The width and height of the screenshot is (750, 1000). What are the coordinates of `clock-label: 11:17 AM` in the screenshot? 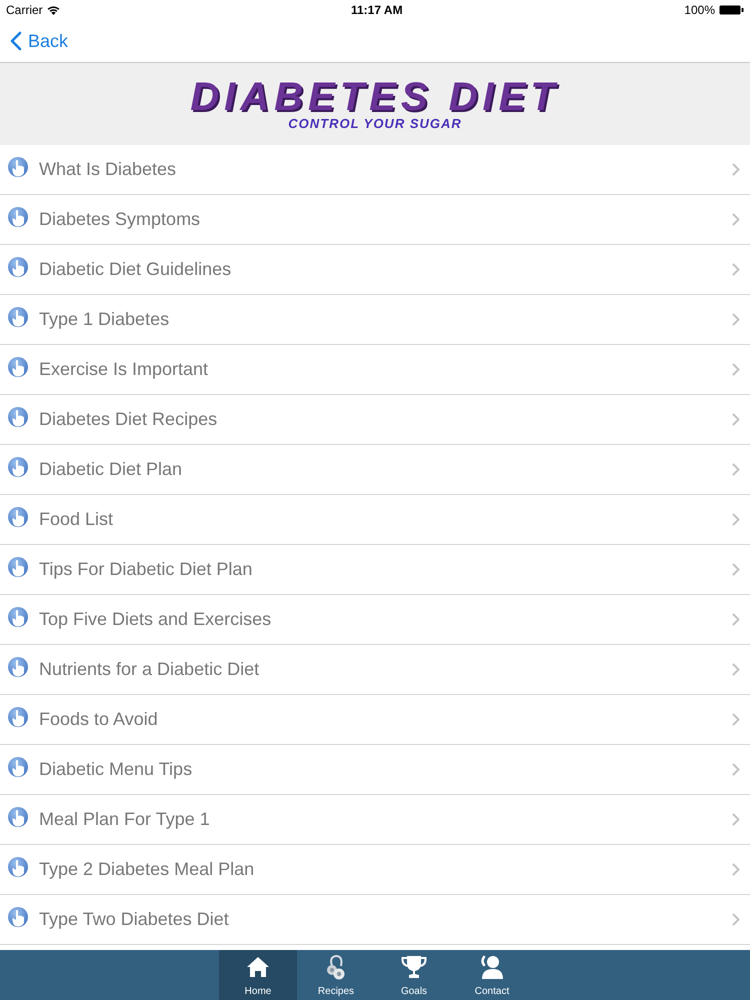 It's located at (377, 10).